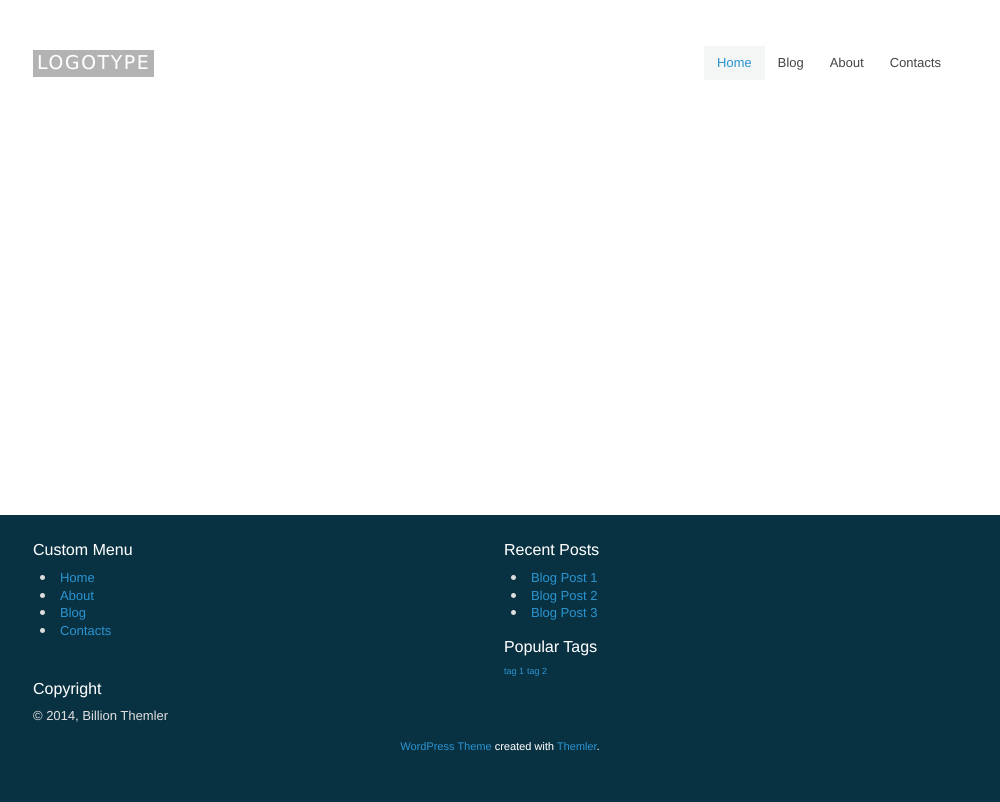  What do you see at coordinates (564, 612) in the screenshot?
I see `post-link: Blog Post 3` at bounding box center [564, 612].